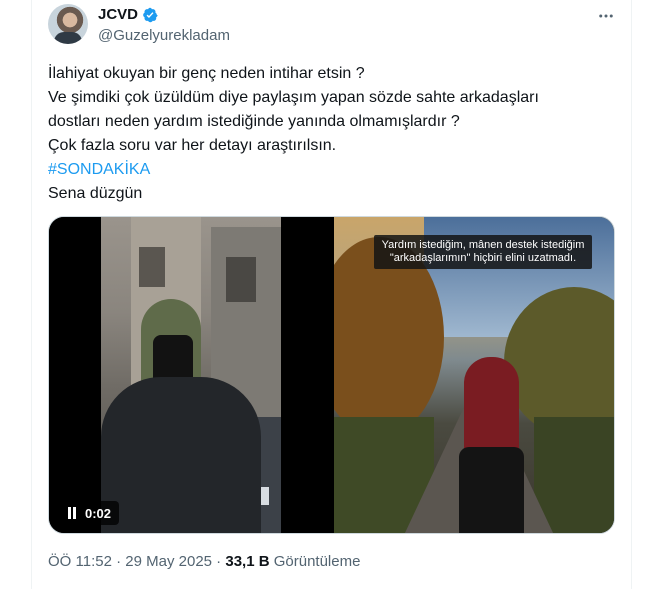 This screenshot has width=647, height=589. I want to click on view-count: 33,1 B, so click(247, 561).